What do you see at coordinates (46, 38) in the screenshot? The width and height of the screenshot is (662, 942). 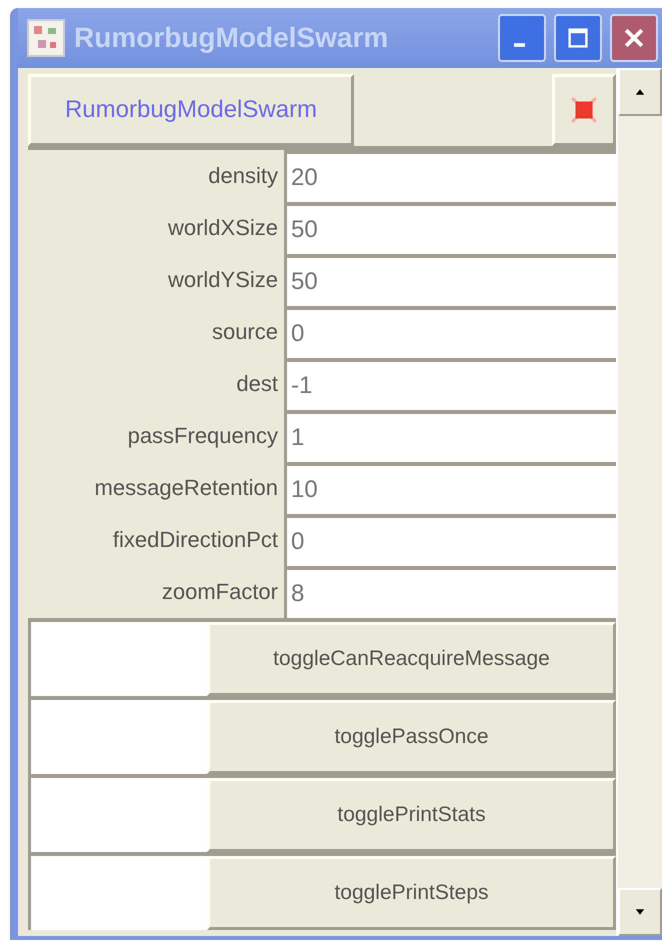 I see `app-icon` at bounding box center [46, 38].